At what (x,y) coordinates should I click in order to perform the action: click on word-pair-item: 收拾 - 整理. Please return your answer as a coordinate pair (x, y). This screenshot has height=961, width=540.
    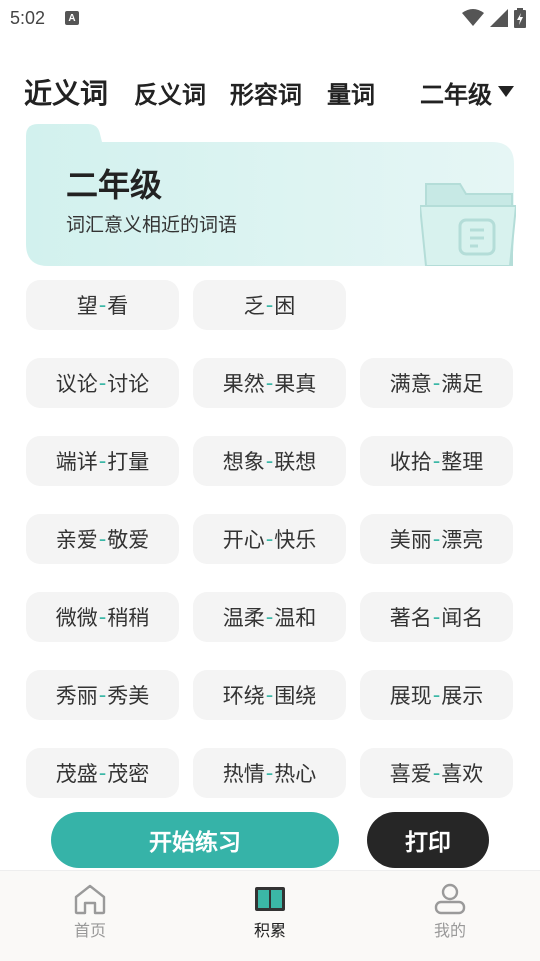
    Looking at the image, I should click on (436, 461).